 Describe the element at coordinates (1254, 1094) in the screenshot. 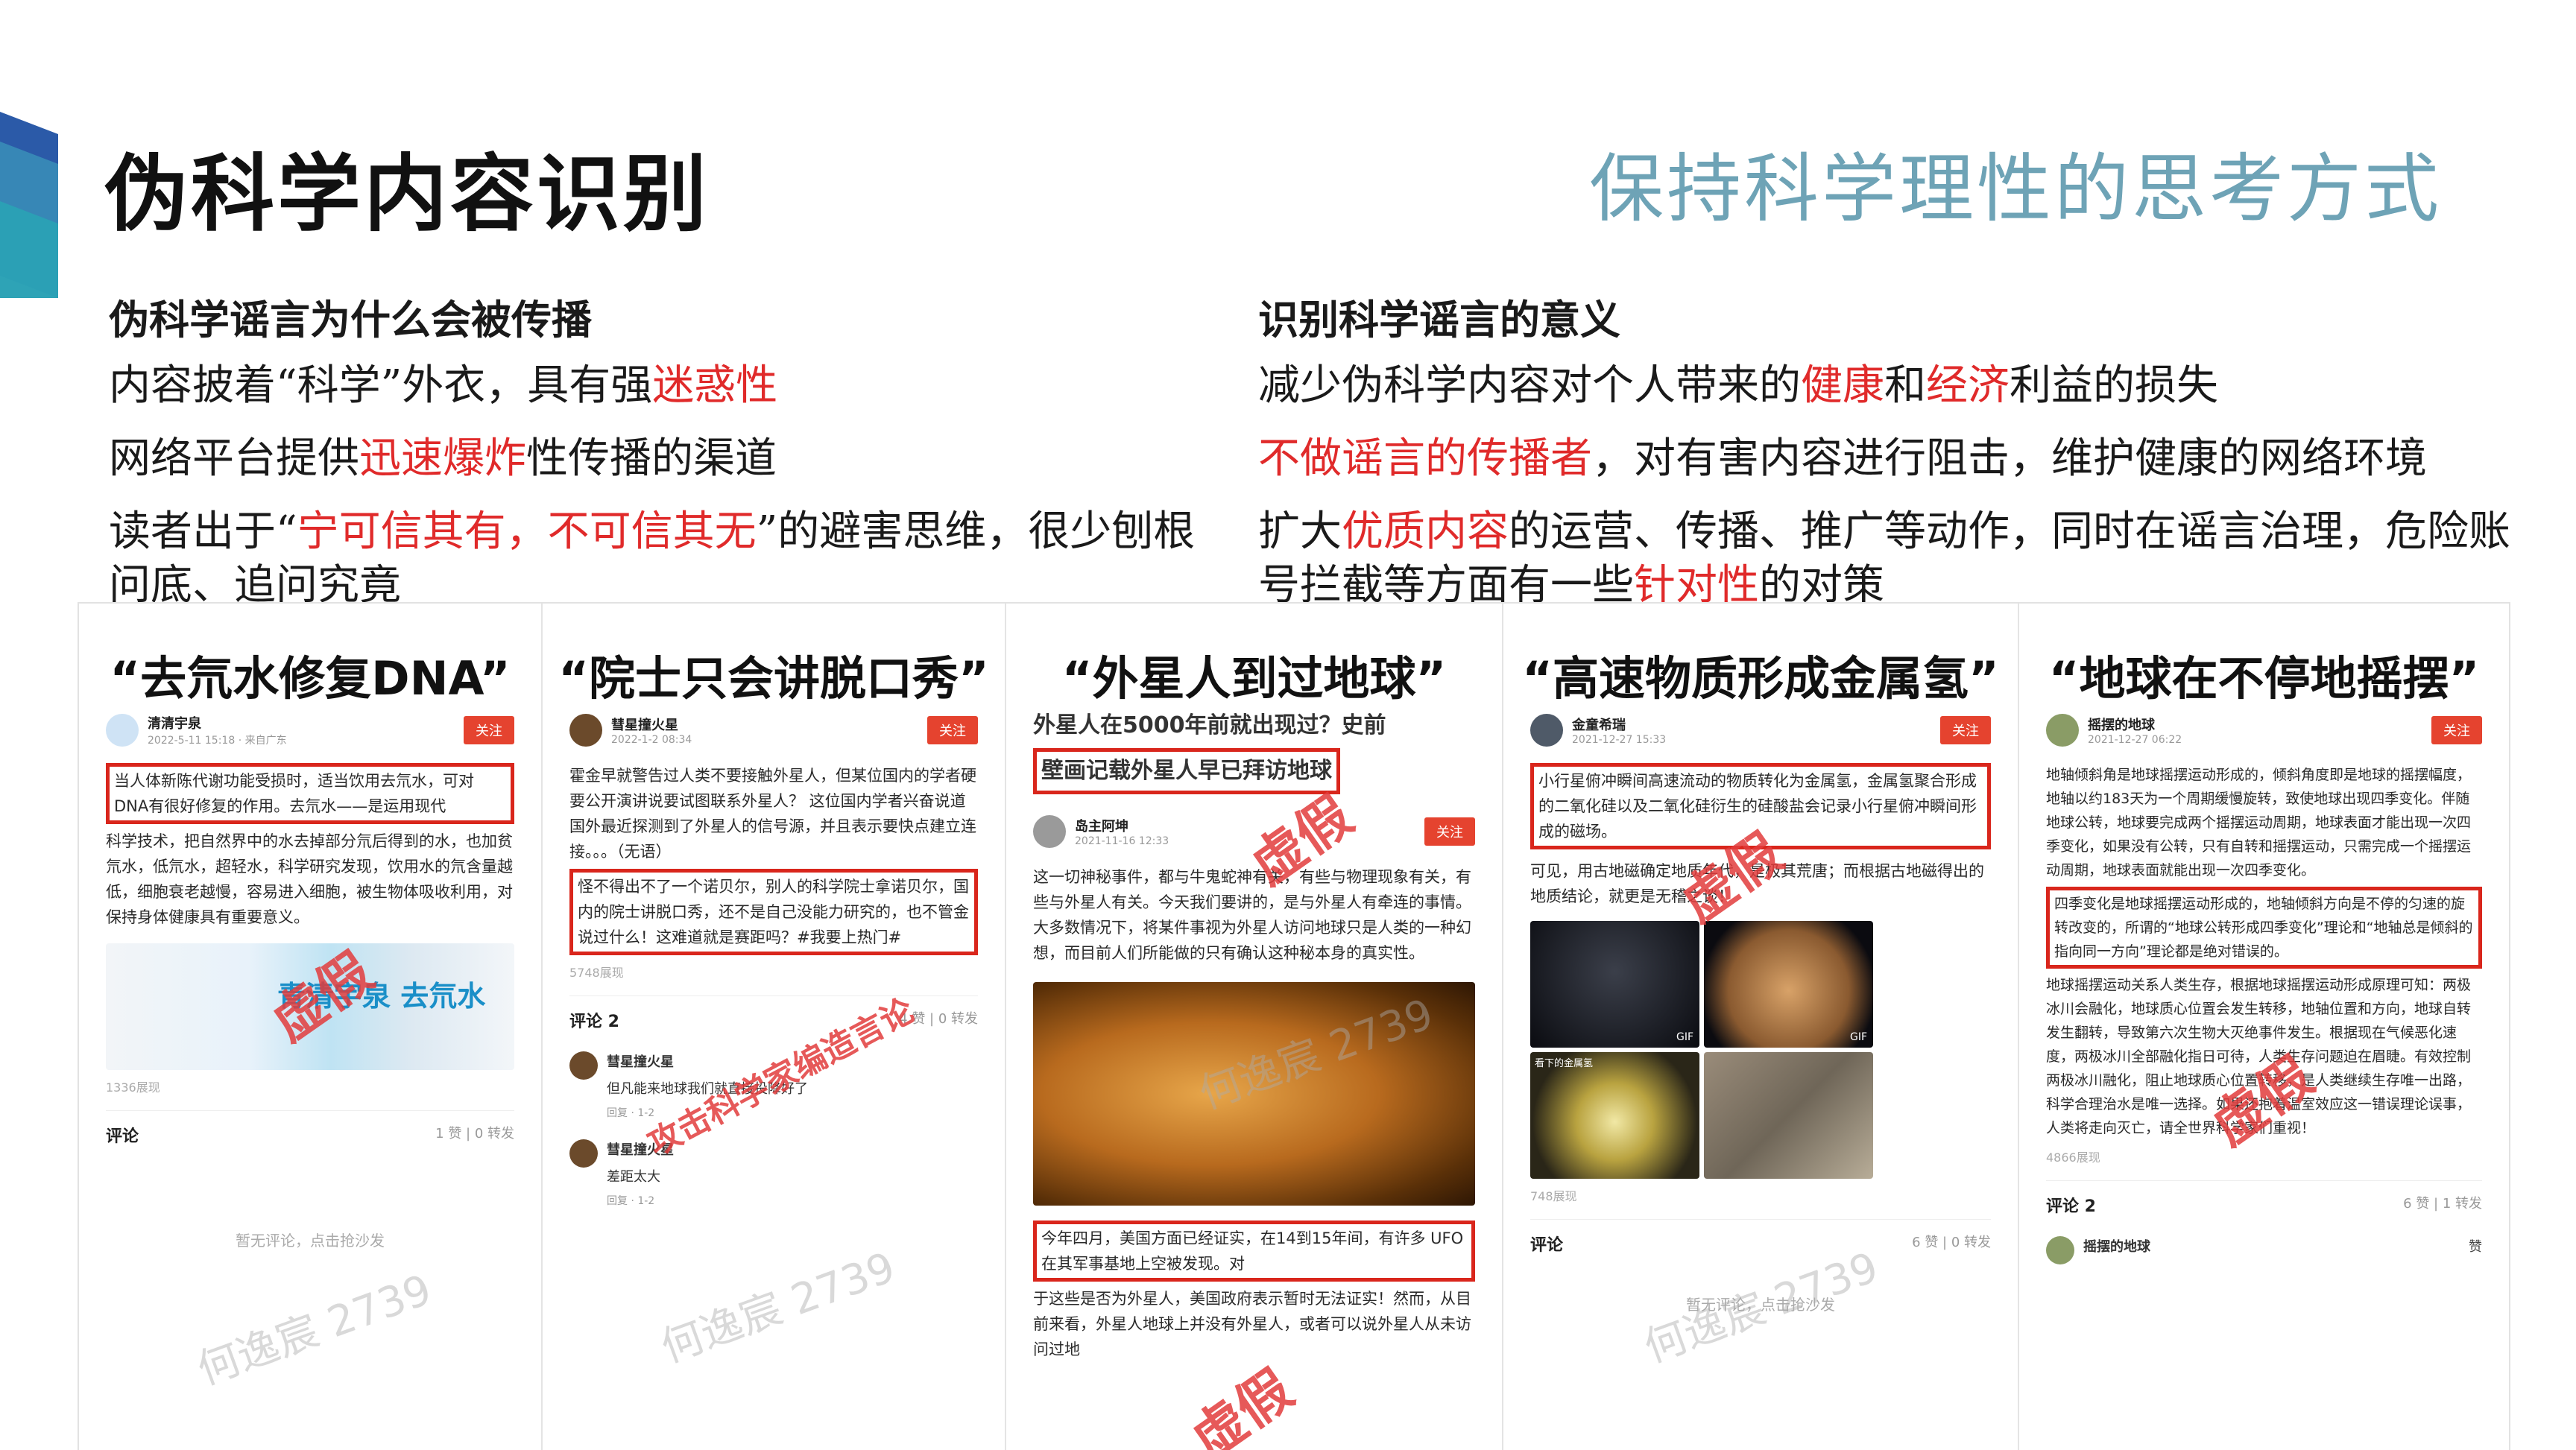

I see `cave-painting-image` at that location.